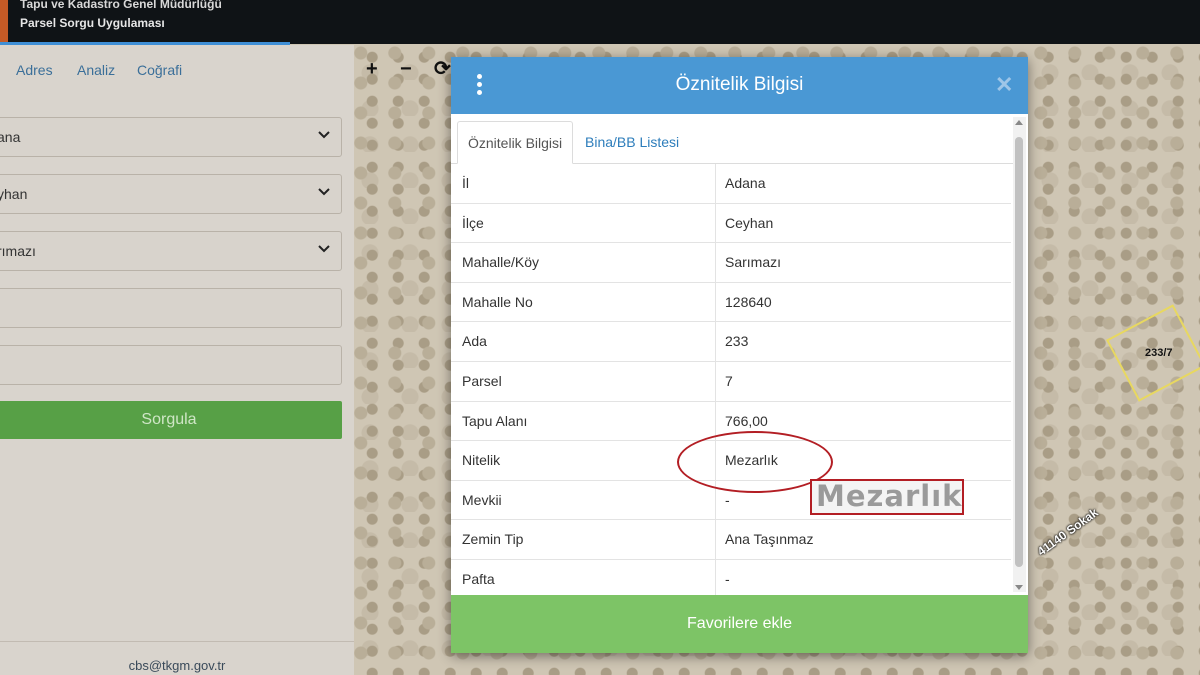 This screenshot has width=1200, height=675. Describe the element at coordinates (473, 222) in the screenshot. I see `row-key: İlçe` at that location.